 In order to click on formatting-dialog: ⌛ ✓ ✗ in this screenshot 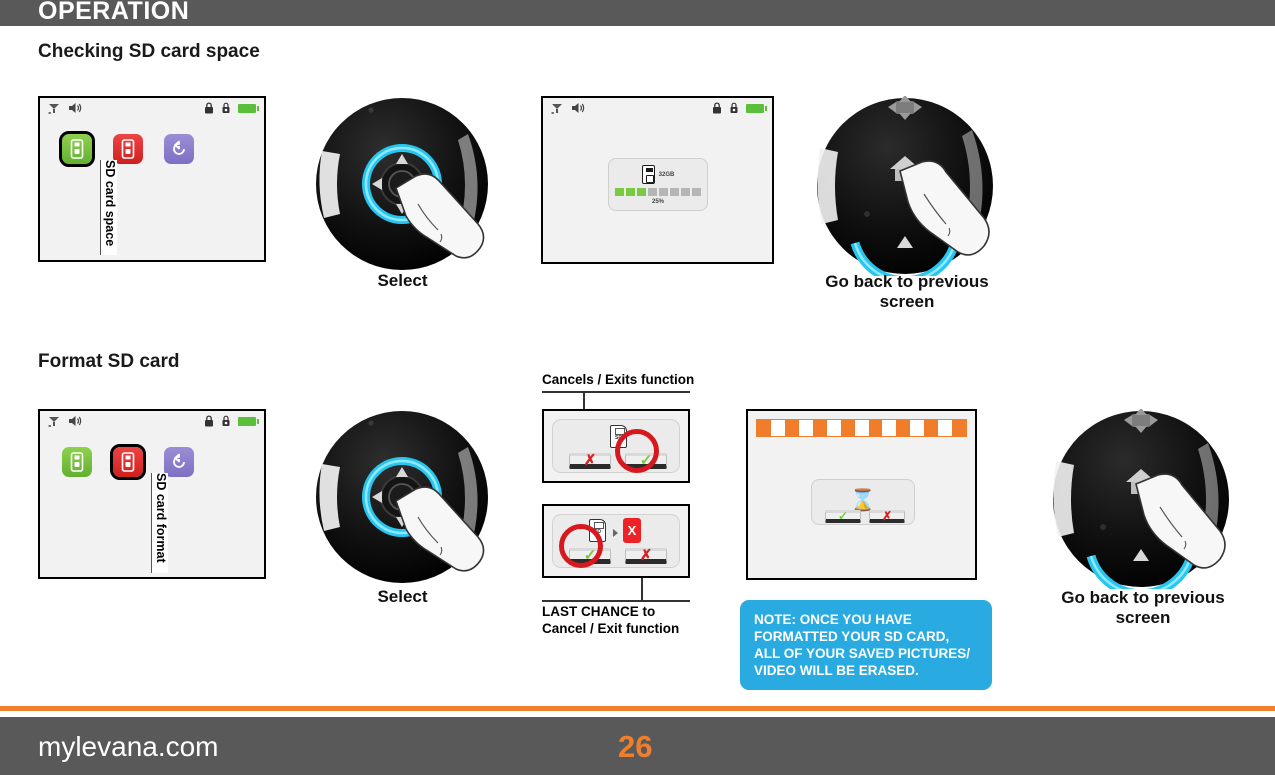, I will do `click(863, 502)`.